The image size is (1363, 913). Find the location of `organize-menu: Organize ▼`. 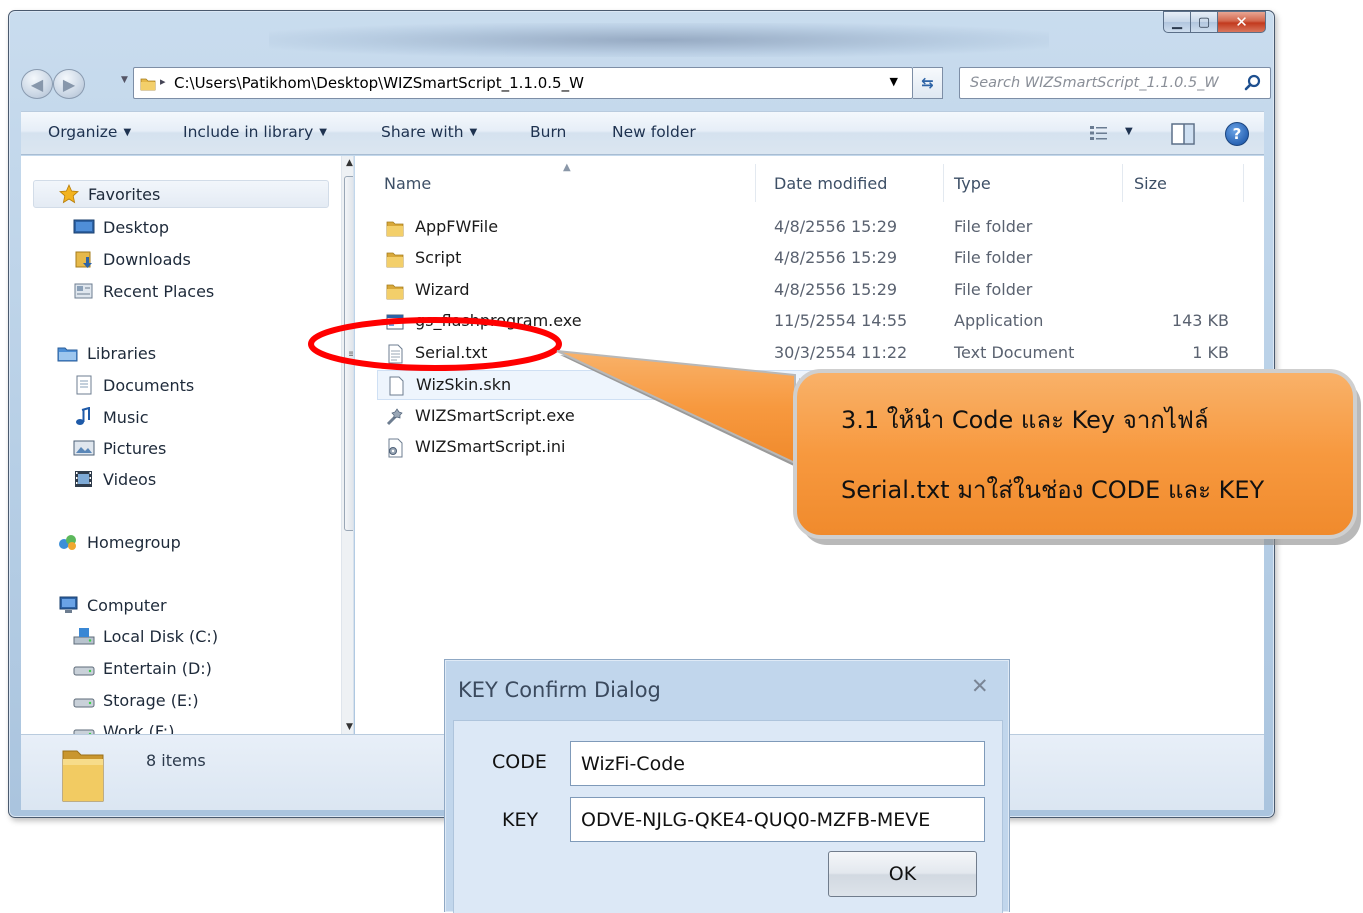

organize-menu: Organize ▼ is located at coordinates (89, 132).